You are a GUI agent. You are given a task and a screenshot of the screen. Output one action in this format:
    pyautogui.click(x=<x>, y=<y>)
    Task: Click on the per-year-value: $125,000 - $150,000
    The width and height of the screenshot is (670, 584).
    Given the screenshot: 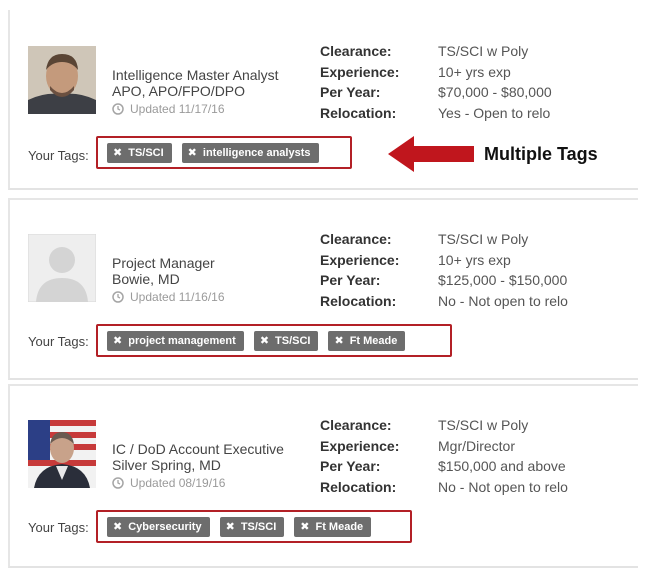 What is the action you would take?
    pyautogui.click(x=503, y=280)
    